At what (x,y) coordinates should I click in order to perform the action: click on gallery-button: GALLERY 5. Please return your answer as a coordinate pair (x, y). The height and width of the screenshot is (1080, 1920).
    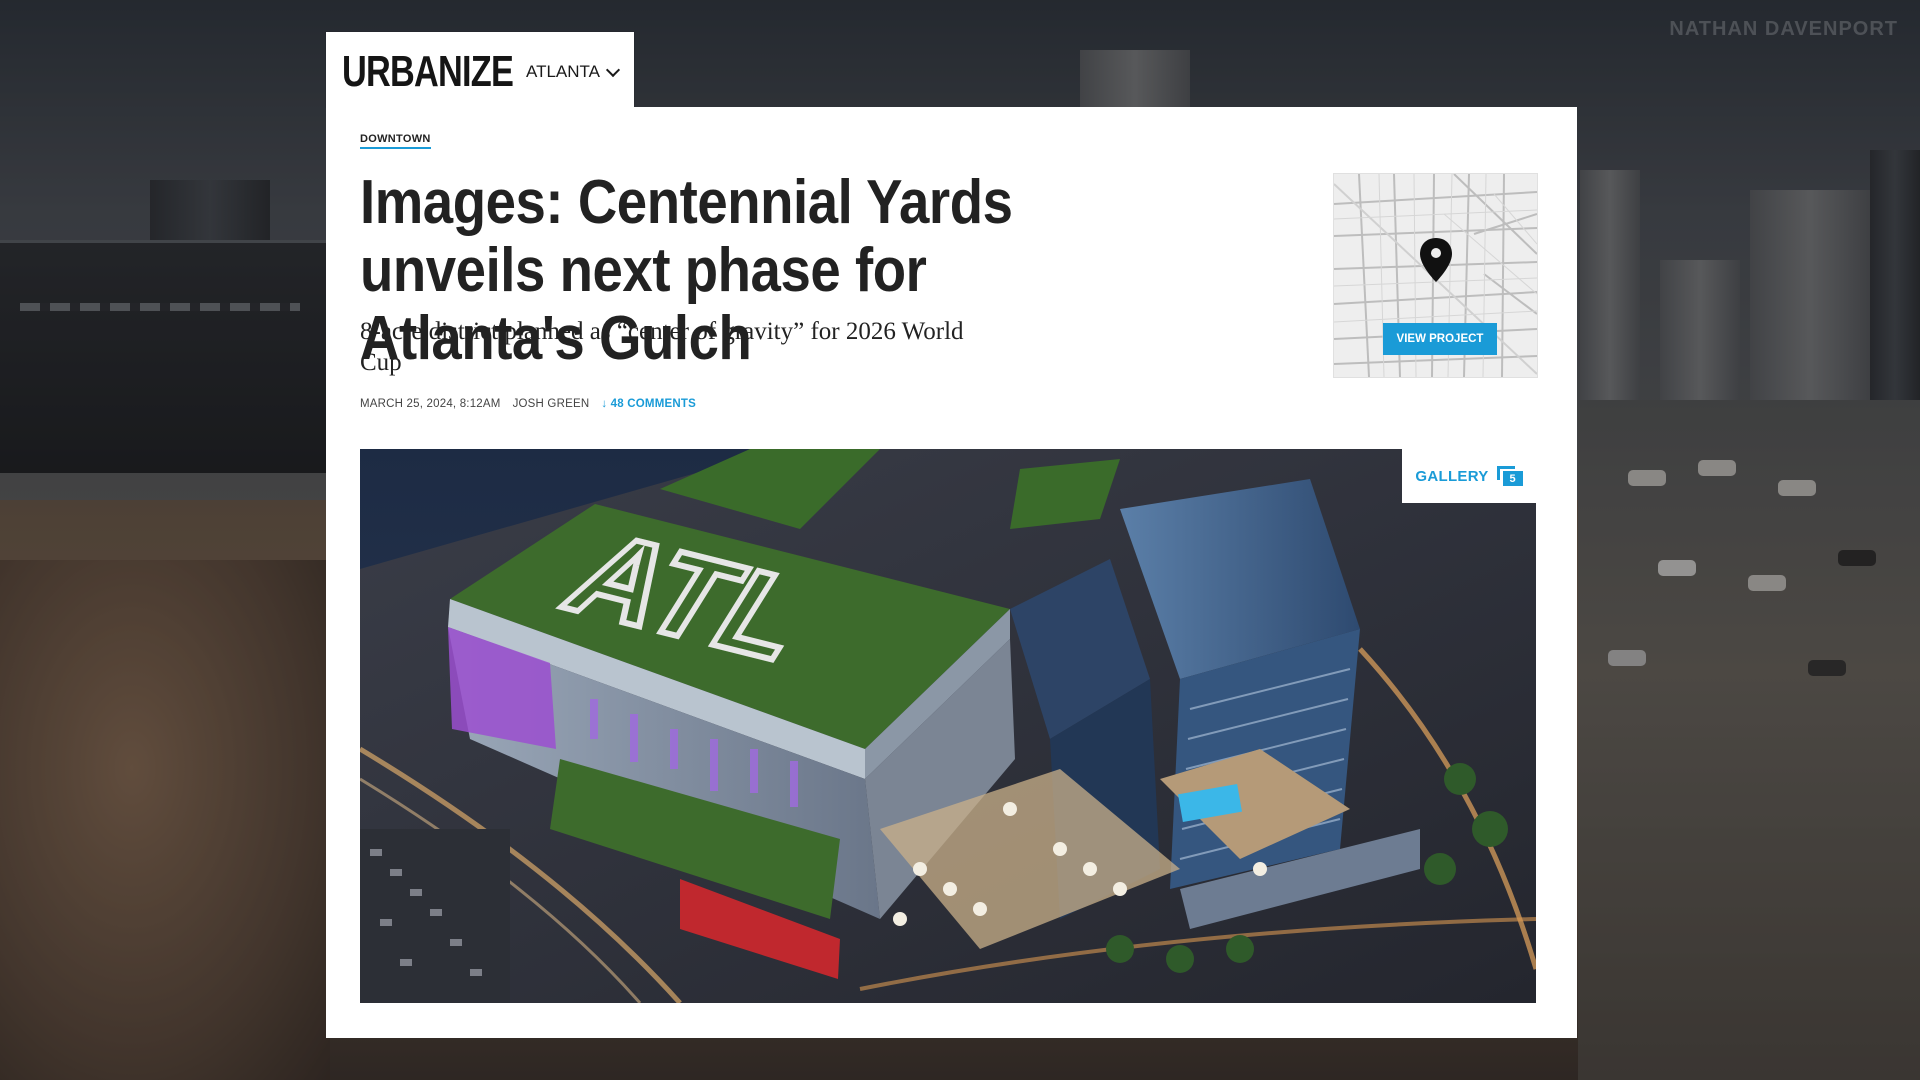
    Looking at the image, I should click on (1469, 476).